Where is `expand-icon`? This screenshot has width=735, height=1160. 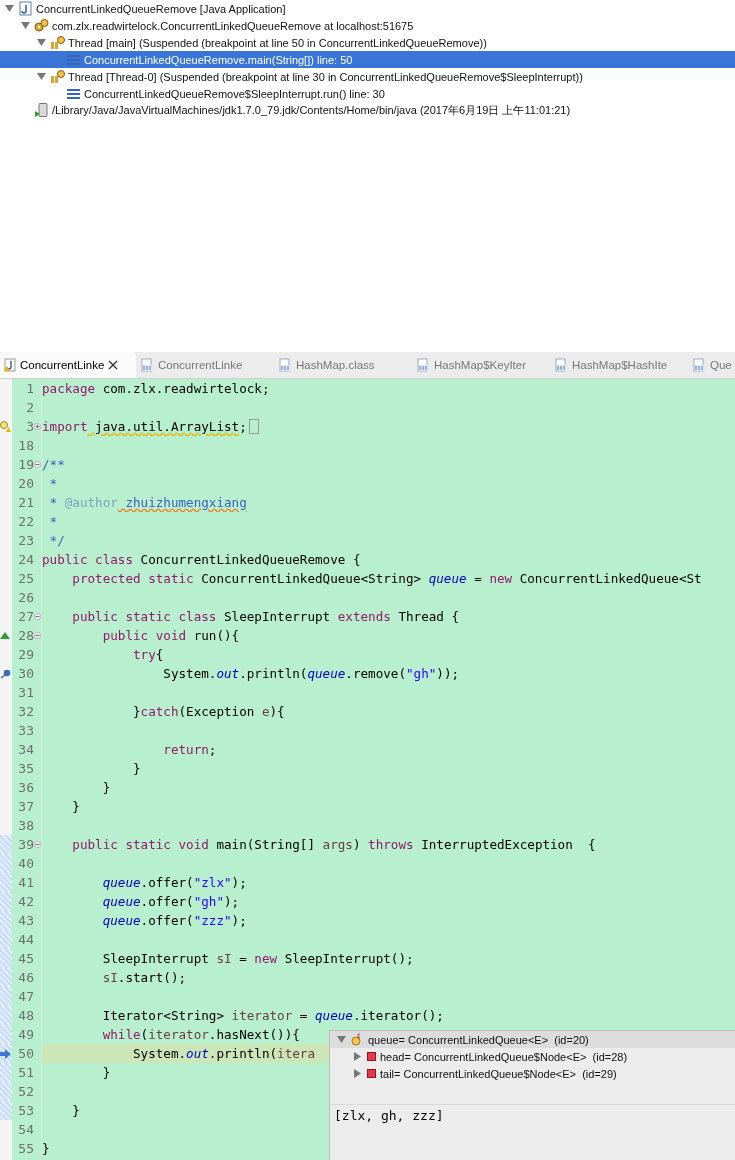 expand-icon is located at coordinates (37, 426).